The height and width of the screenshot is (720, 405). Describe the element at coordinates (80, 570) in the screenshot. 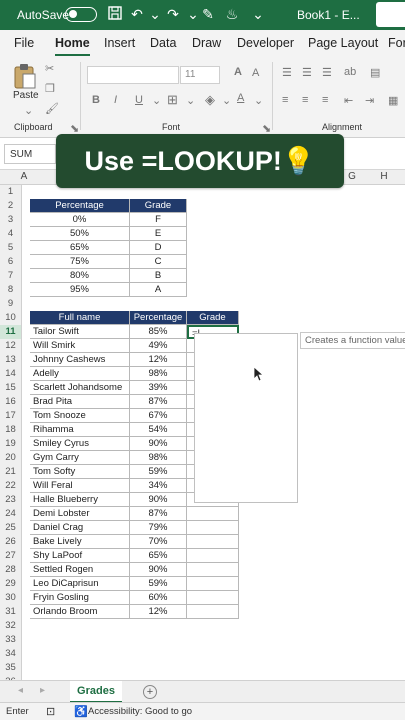

I see `student-name-cell: Settled Rogen` at that location.